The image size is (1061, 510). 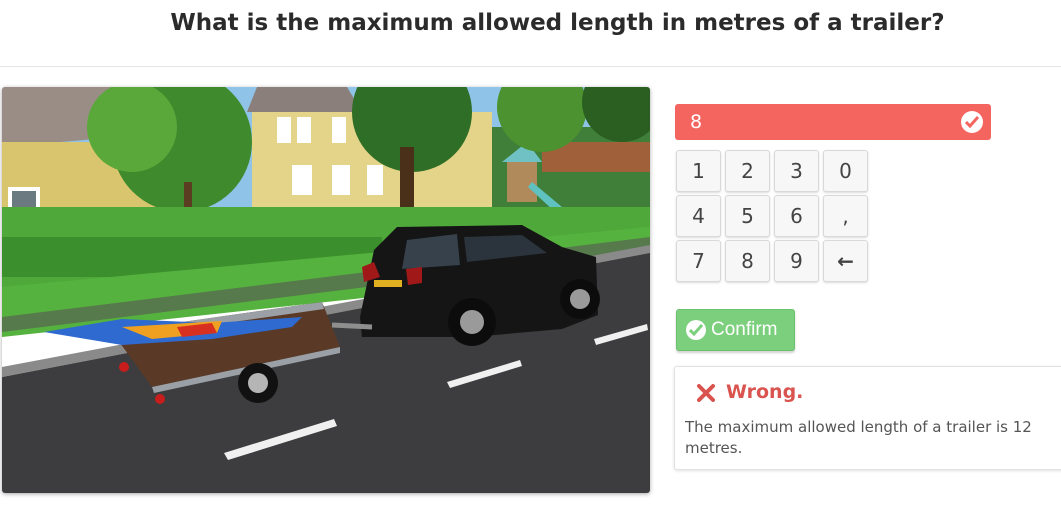 What do you see at coordinates (747, 171) in the screenshot?
I see `key-2: 2` at bounding box center [747, 171].